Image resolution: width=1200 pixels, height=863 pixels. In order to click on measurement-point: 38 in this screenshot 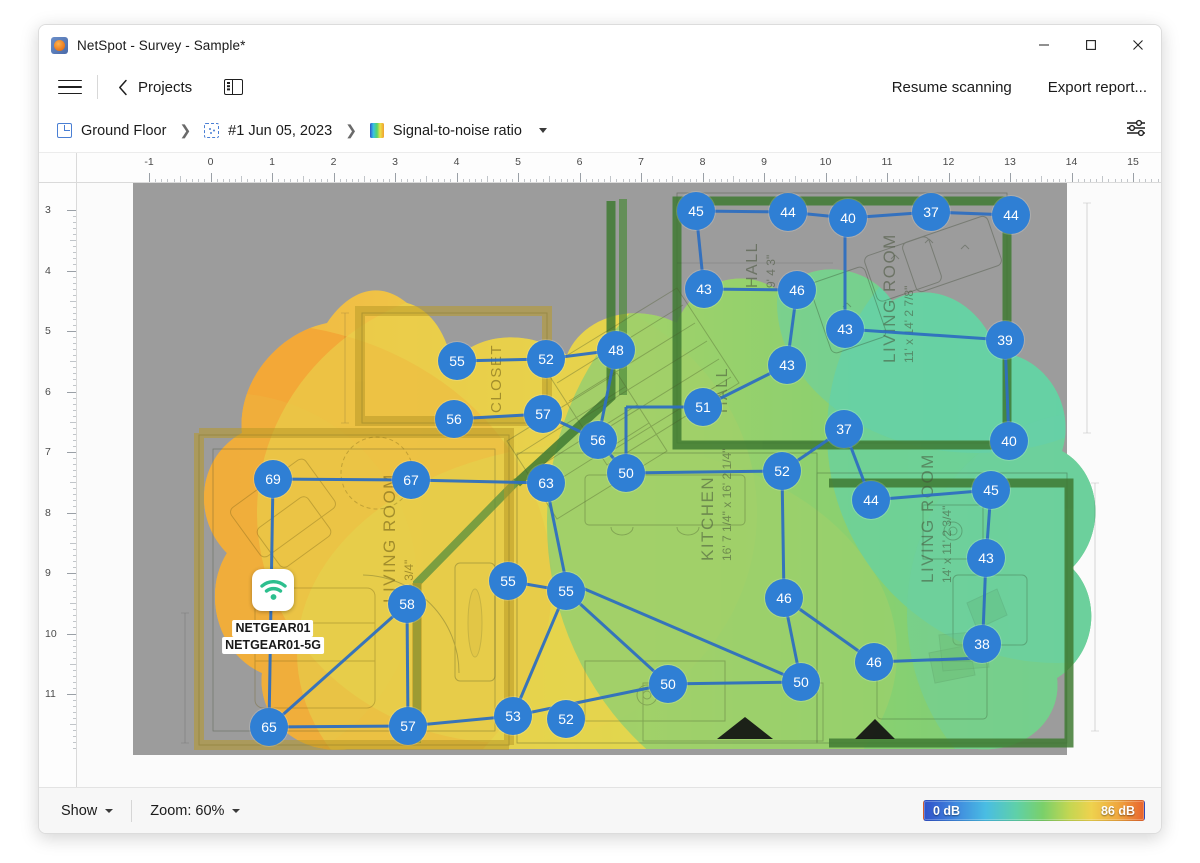, I will do `click(982, 644)`.